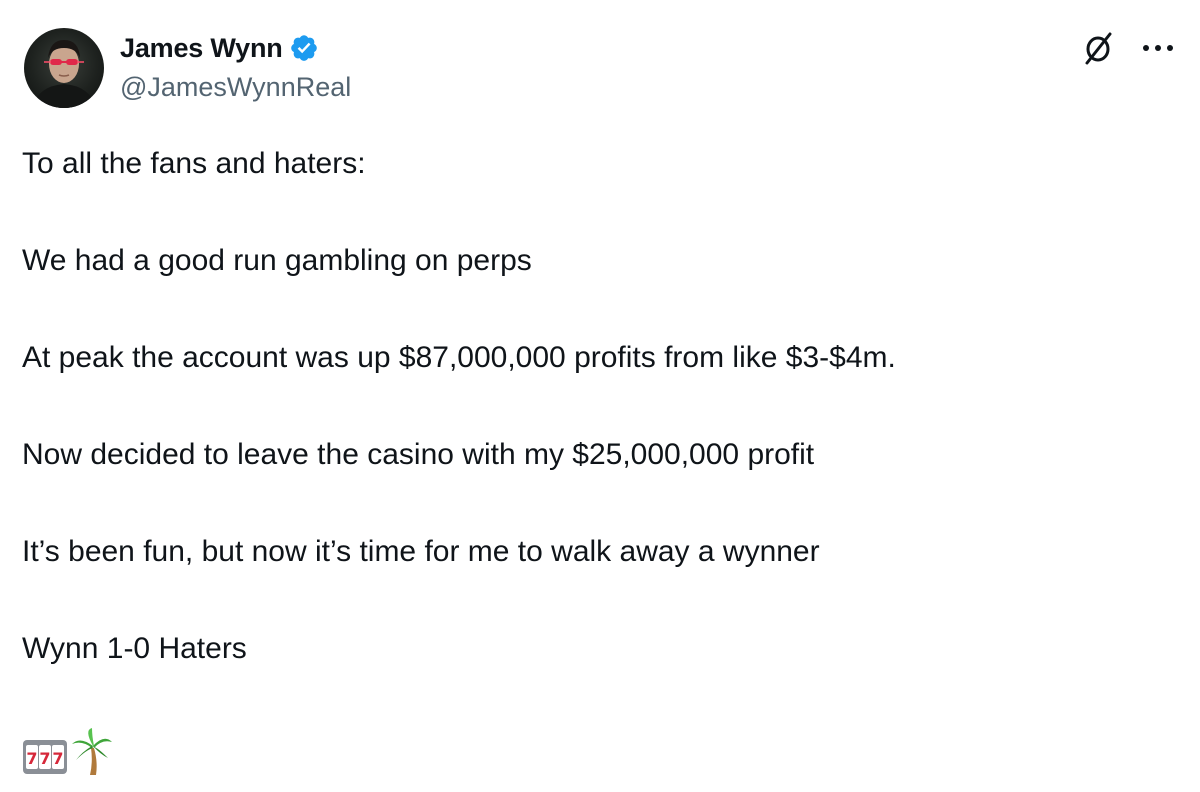 The width and height of the screenshot is (1200, 792). What do you see at coordinates (1158, 48) in the screenshot?
I see `more-options-icon` at bounding box center [1158, 48].